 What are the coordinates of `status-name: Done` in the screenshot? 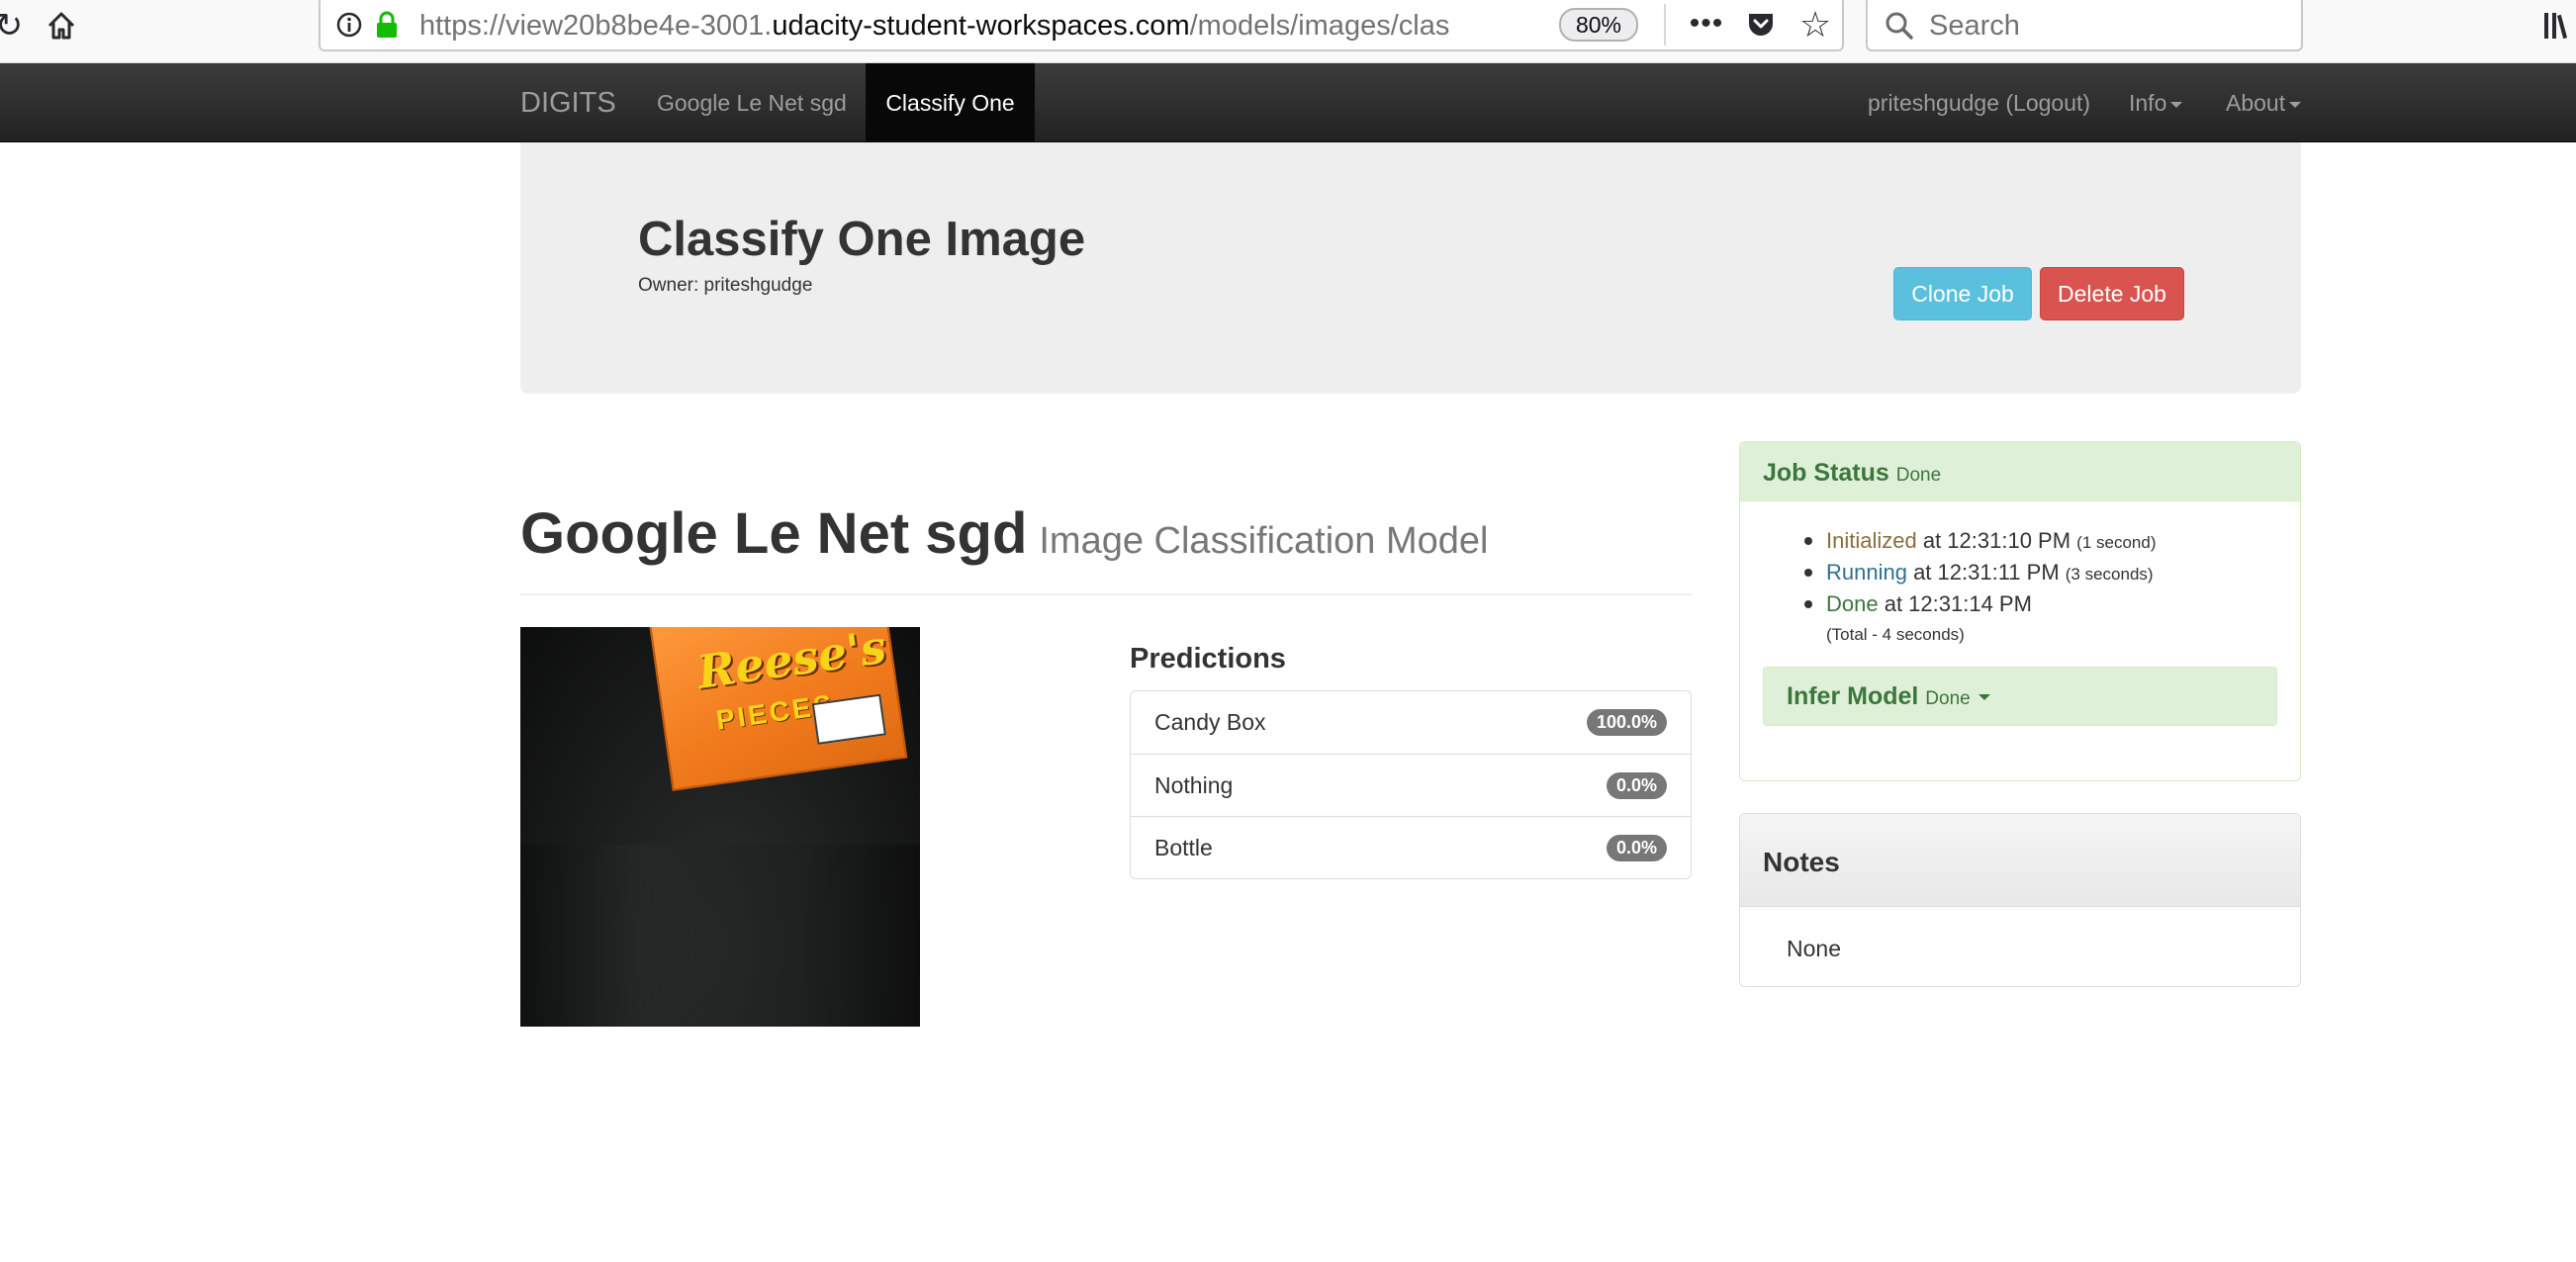 It's located at (1853, 603).